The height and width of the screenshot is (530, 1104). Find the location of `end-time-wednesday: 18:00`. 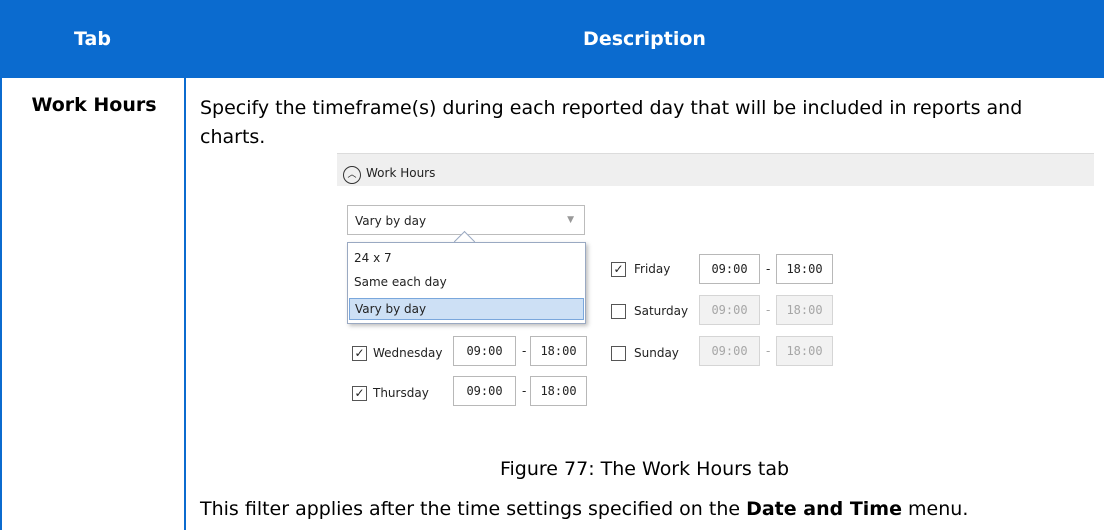

end-time-wednesday: 18:00 is located at coordinates (558, 351).